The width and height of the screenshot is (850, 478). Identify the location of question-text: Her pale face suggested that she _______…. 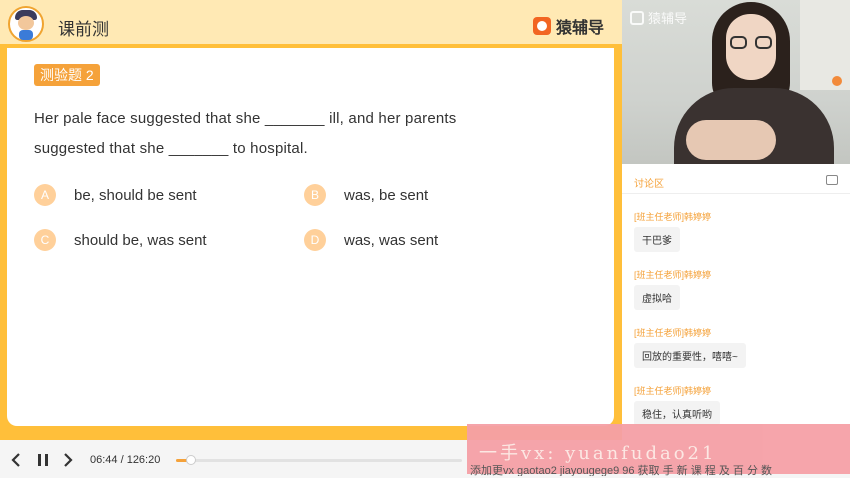
(314, 134).